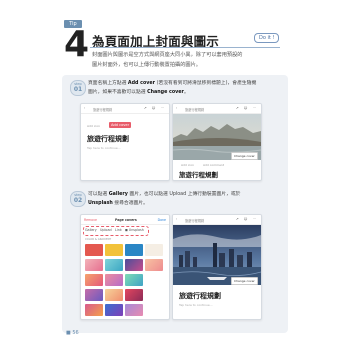  I want to click on tab-unsplash-label: Unsplash, so click(136, 230).